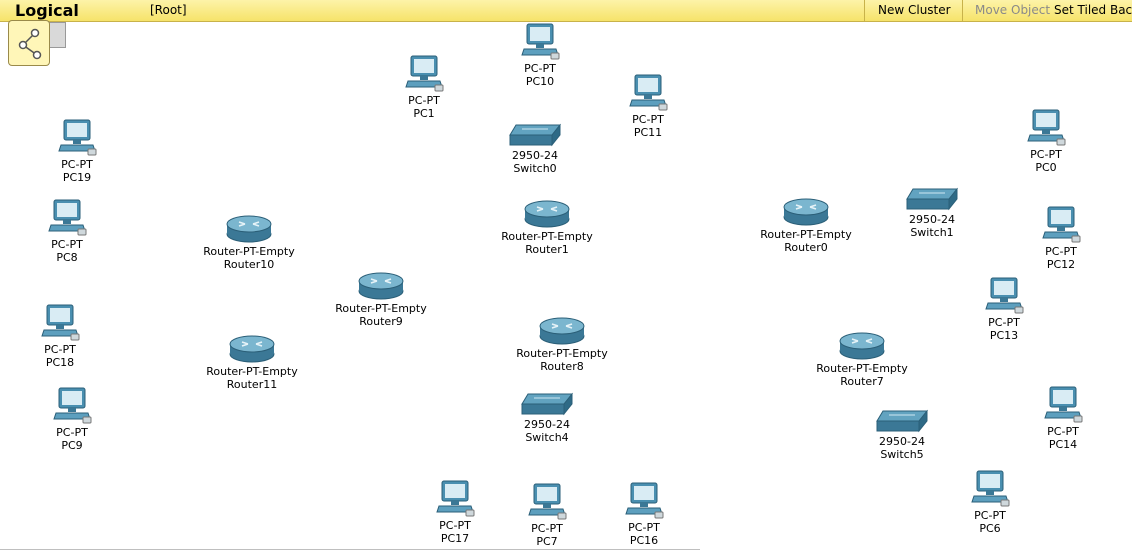  What do you see at coordinates (562, 366) in the screenshot?
I see `device-name-label: Router8` at bounding box center [562, 366].